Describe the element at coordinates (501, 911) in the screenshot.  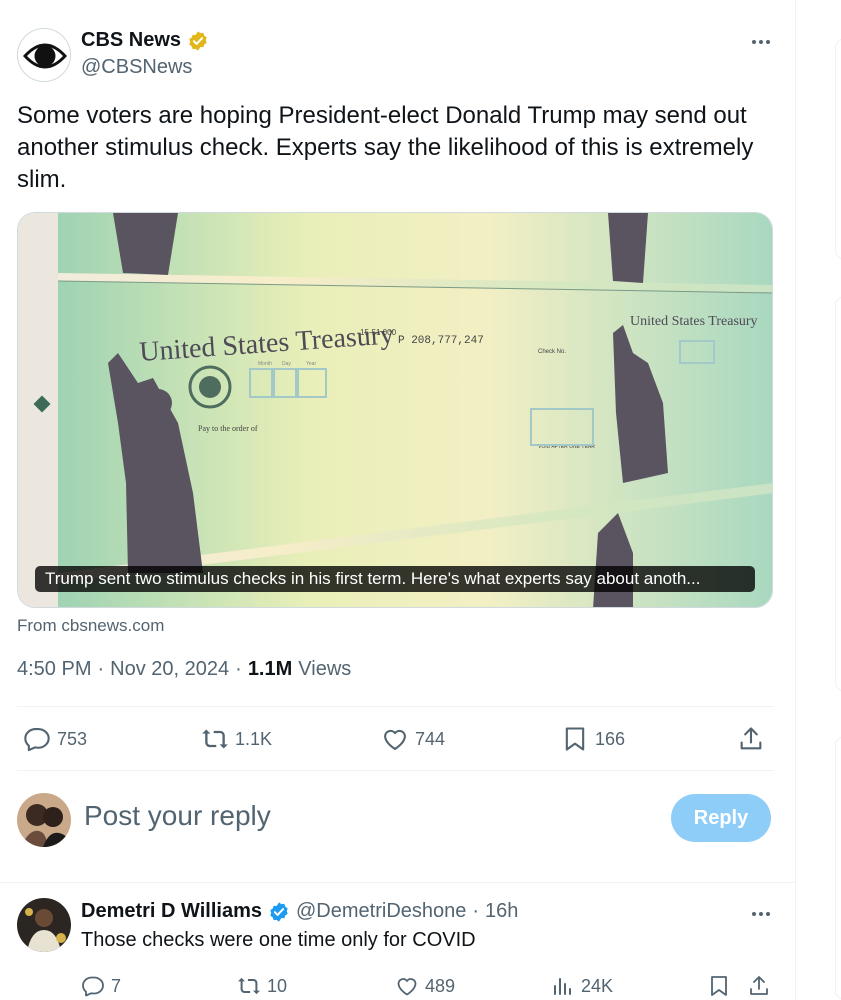
I see `reply-time: 16h` at that location.